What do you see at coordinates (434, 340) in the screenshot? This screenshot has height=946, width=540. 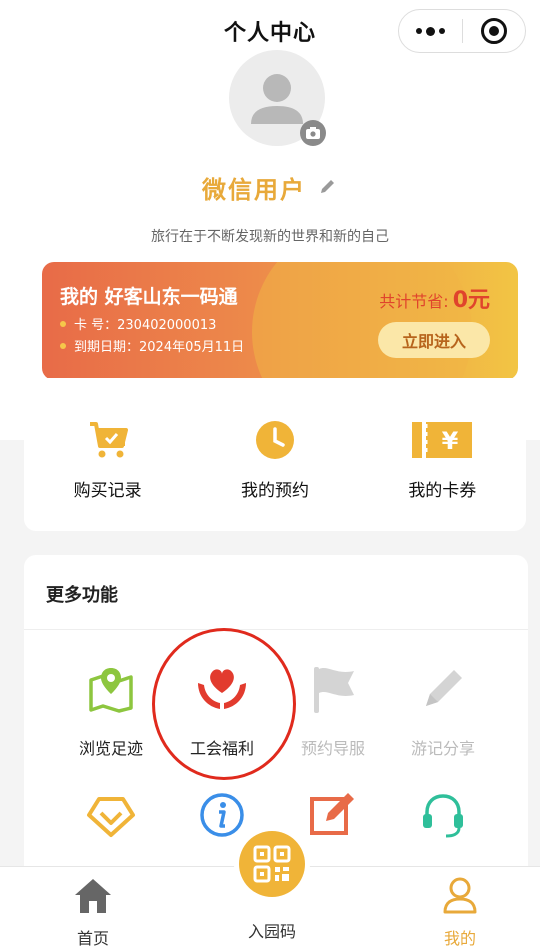 I see `enter-now-button: 立即进入` at bounding box center [434, 340].